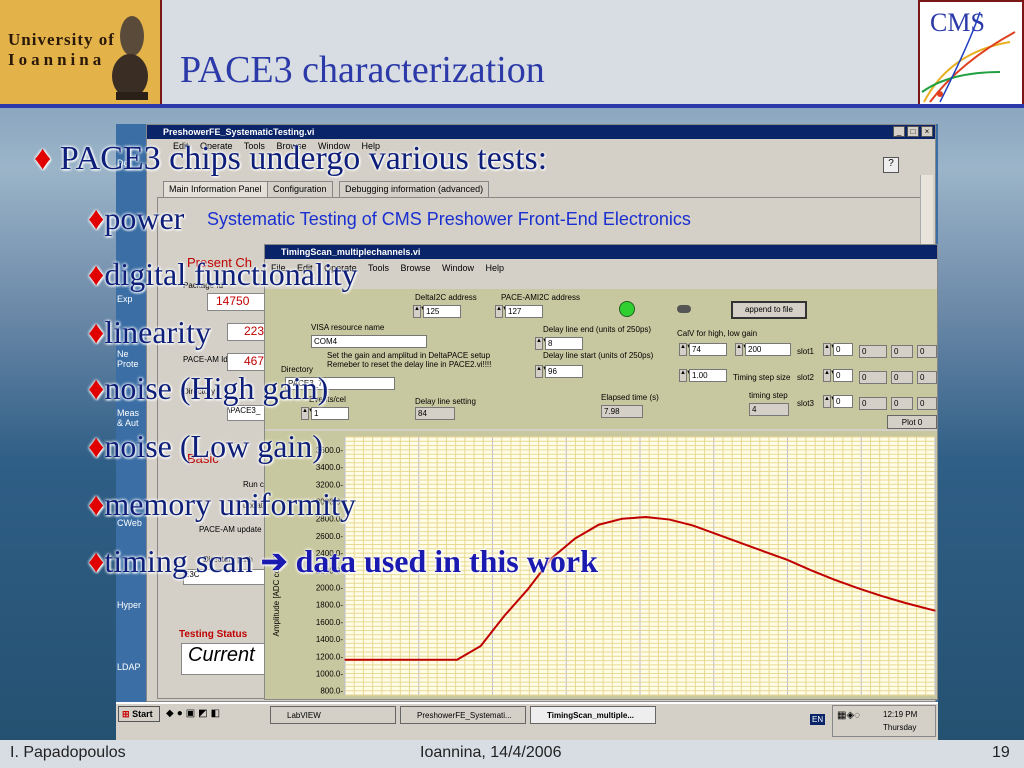 The width and height of the screenshot is (1024, 768). I want to click on calv-high-field: 74, so click(708, 349).